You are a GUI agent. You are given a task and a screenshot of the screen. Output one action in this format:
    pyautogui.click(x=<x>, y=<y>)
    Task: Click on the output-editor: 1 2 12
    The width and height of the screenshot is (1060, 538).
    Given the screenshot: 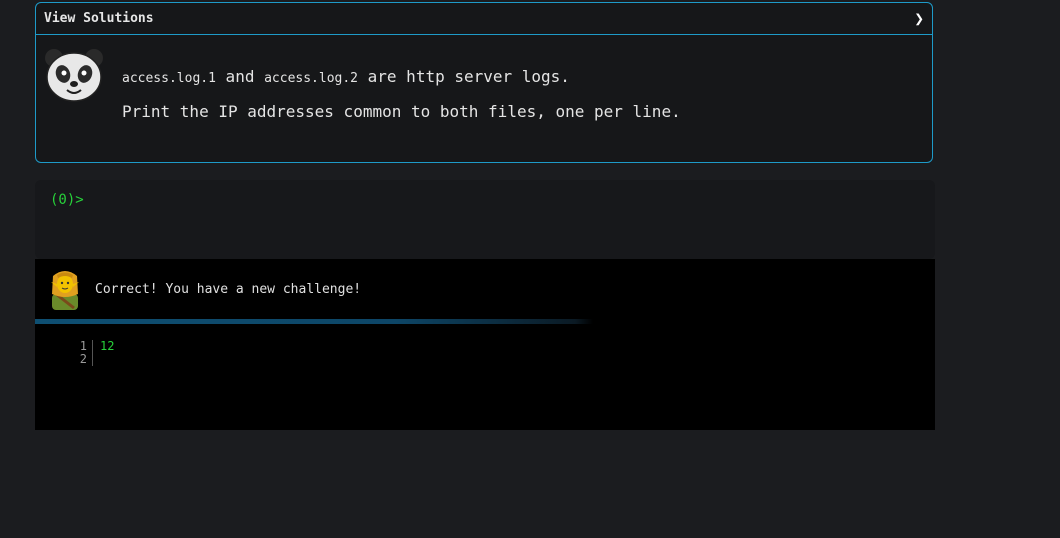 What is the action you would take?
    pyautogui.click(x=89, y=353)
    